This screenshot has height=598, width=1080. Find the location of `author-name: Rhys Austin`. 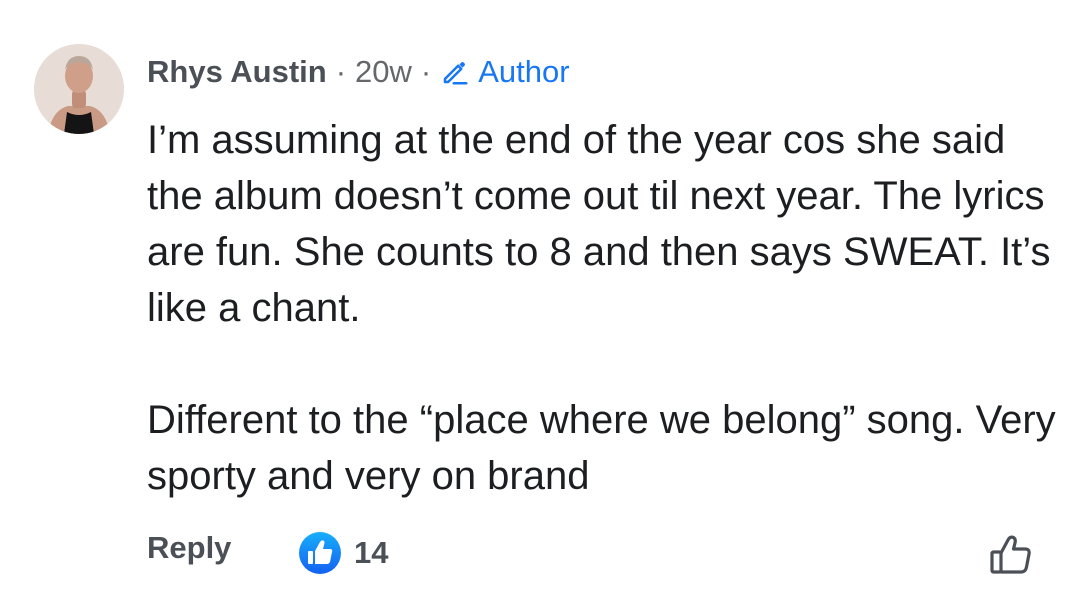

author-name: Rhys Austin is located at coordinates (237, 72).